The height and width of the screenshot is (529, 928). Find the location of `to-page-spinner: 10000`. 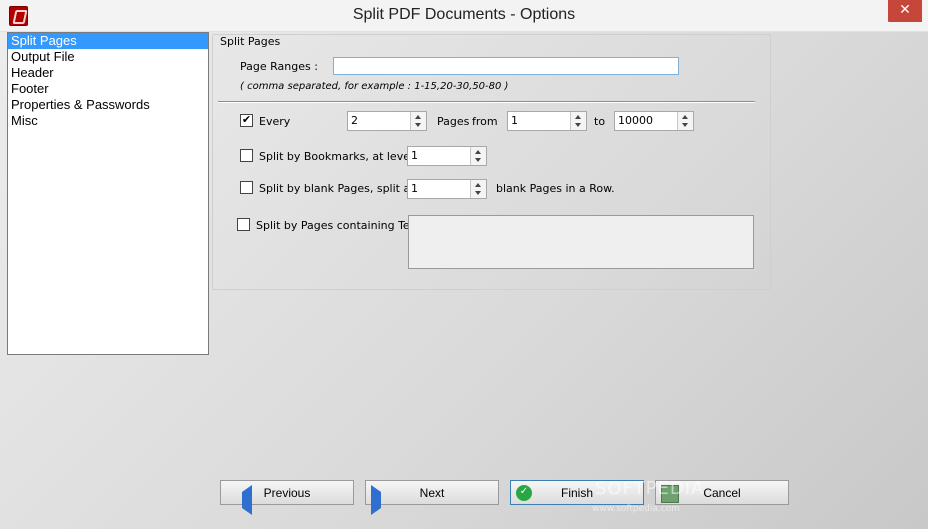

to-page-spinner: 10000 is located at coordinates (654, 121).